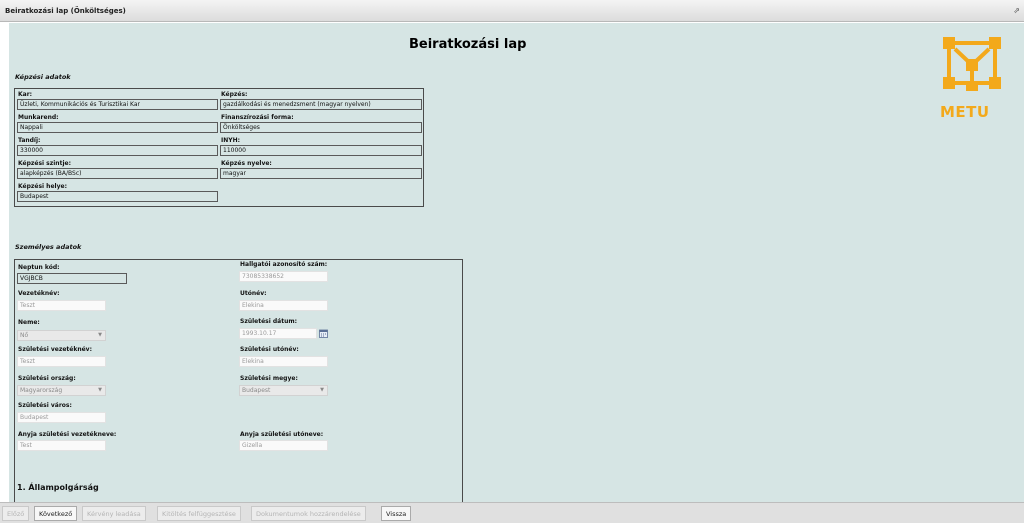  Describe the element at coordinates (468, 44) in the screenshot. I see `page-title: Beiratkozási lap` at that location.